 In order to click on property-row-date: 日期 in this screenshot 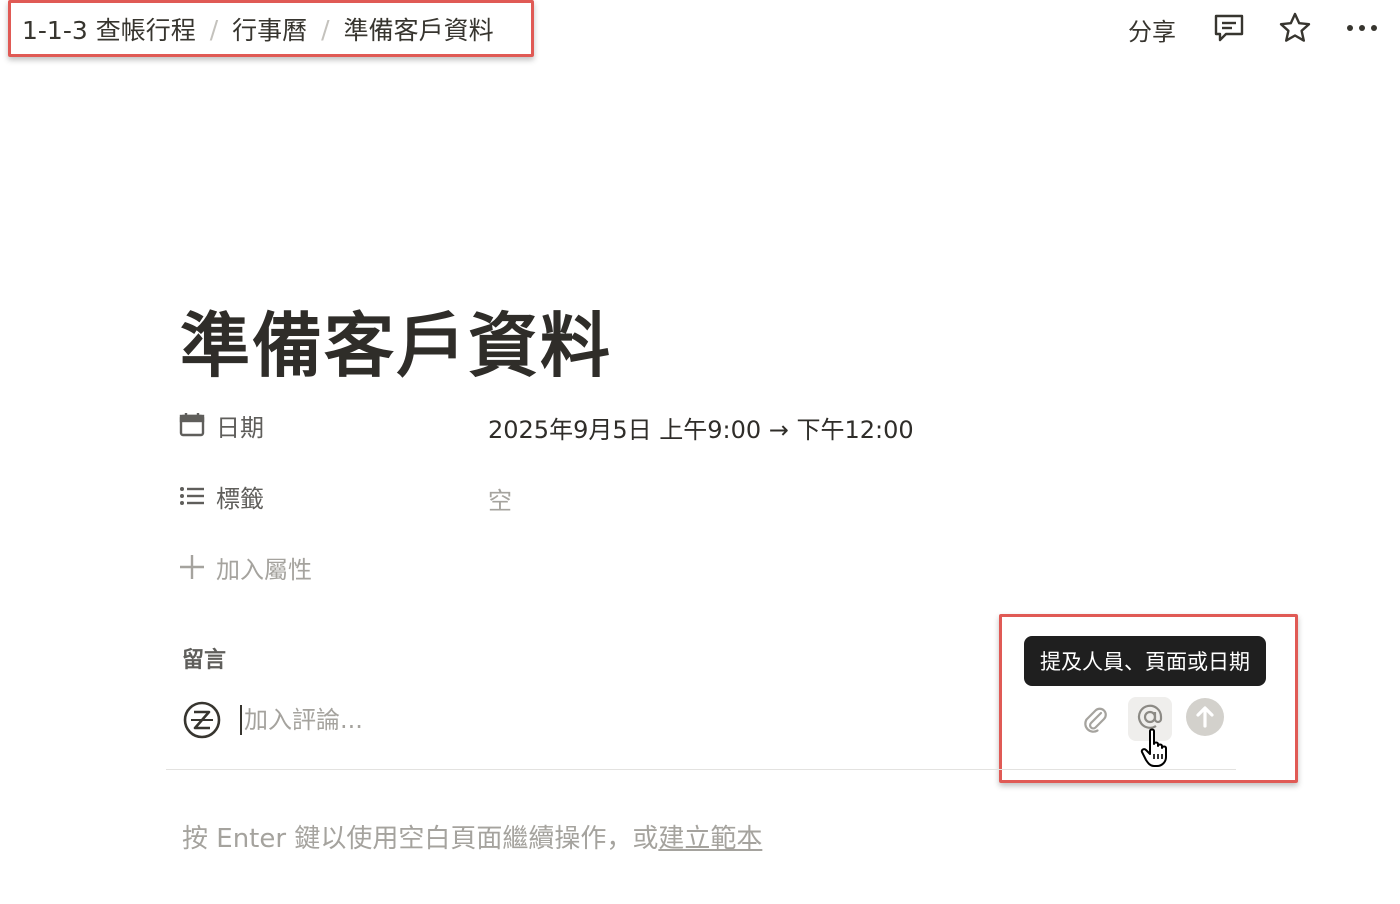, I will do `click(221, 425)`.